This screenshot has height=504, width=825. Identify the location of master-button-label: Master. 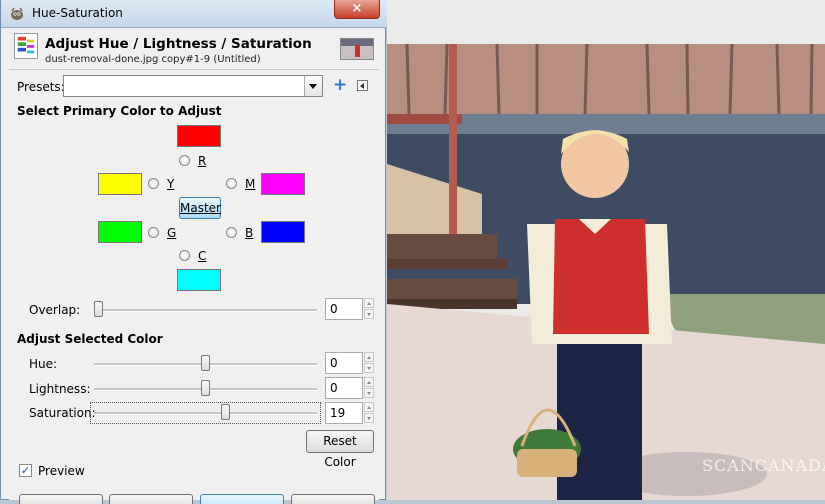
(200, 208).